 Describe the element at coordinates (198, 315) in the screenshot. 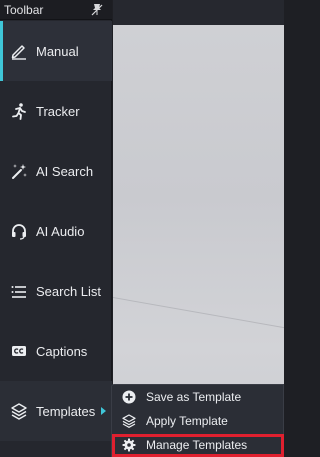

I see `canvas-line` at that location.